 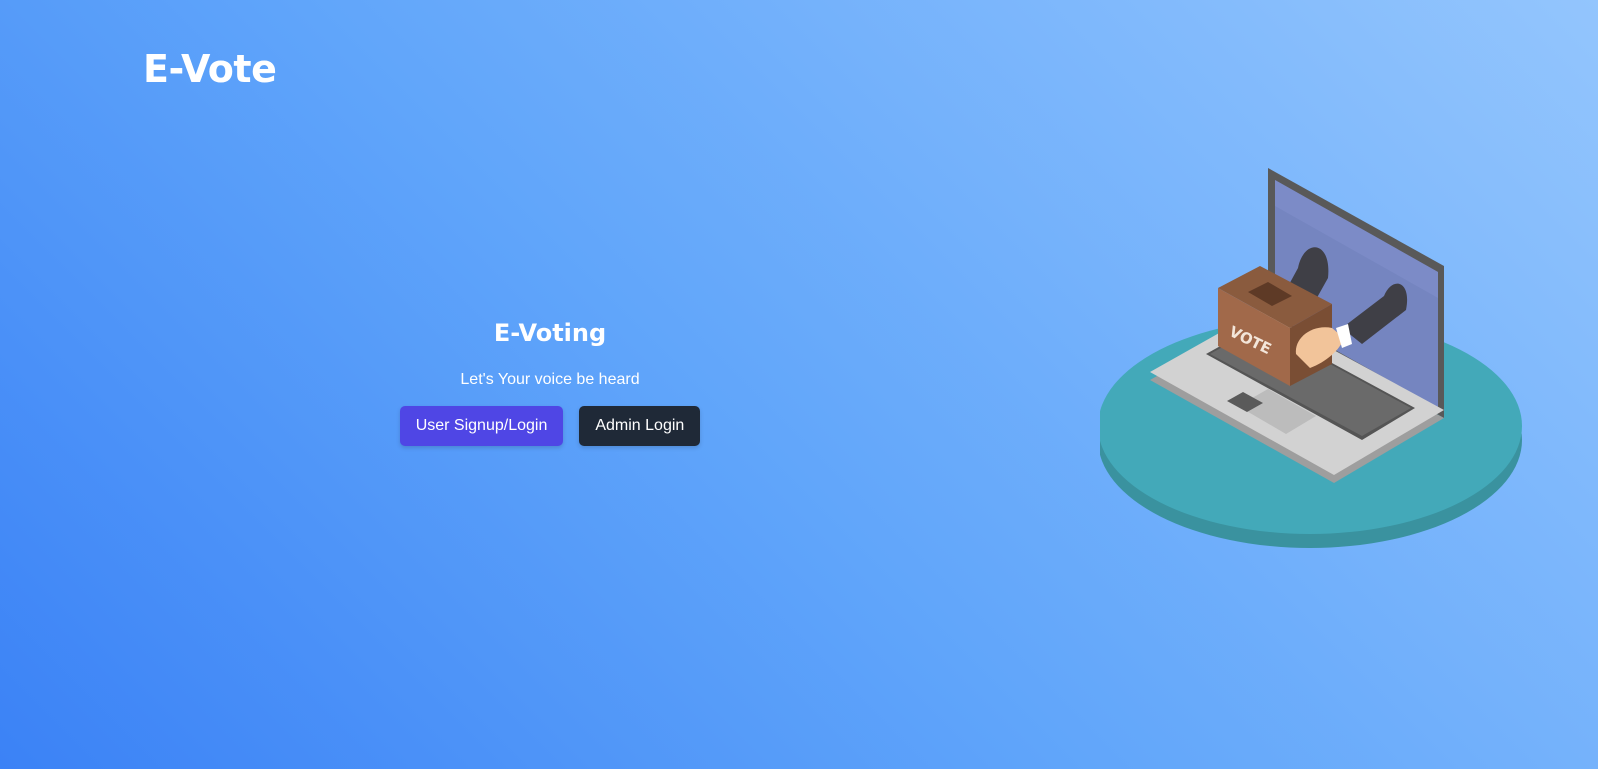 I want to click on admin-login-button: Admin Login, so click(x=640, y=426).